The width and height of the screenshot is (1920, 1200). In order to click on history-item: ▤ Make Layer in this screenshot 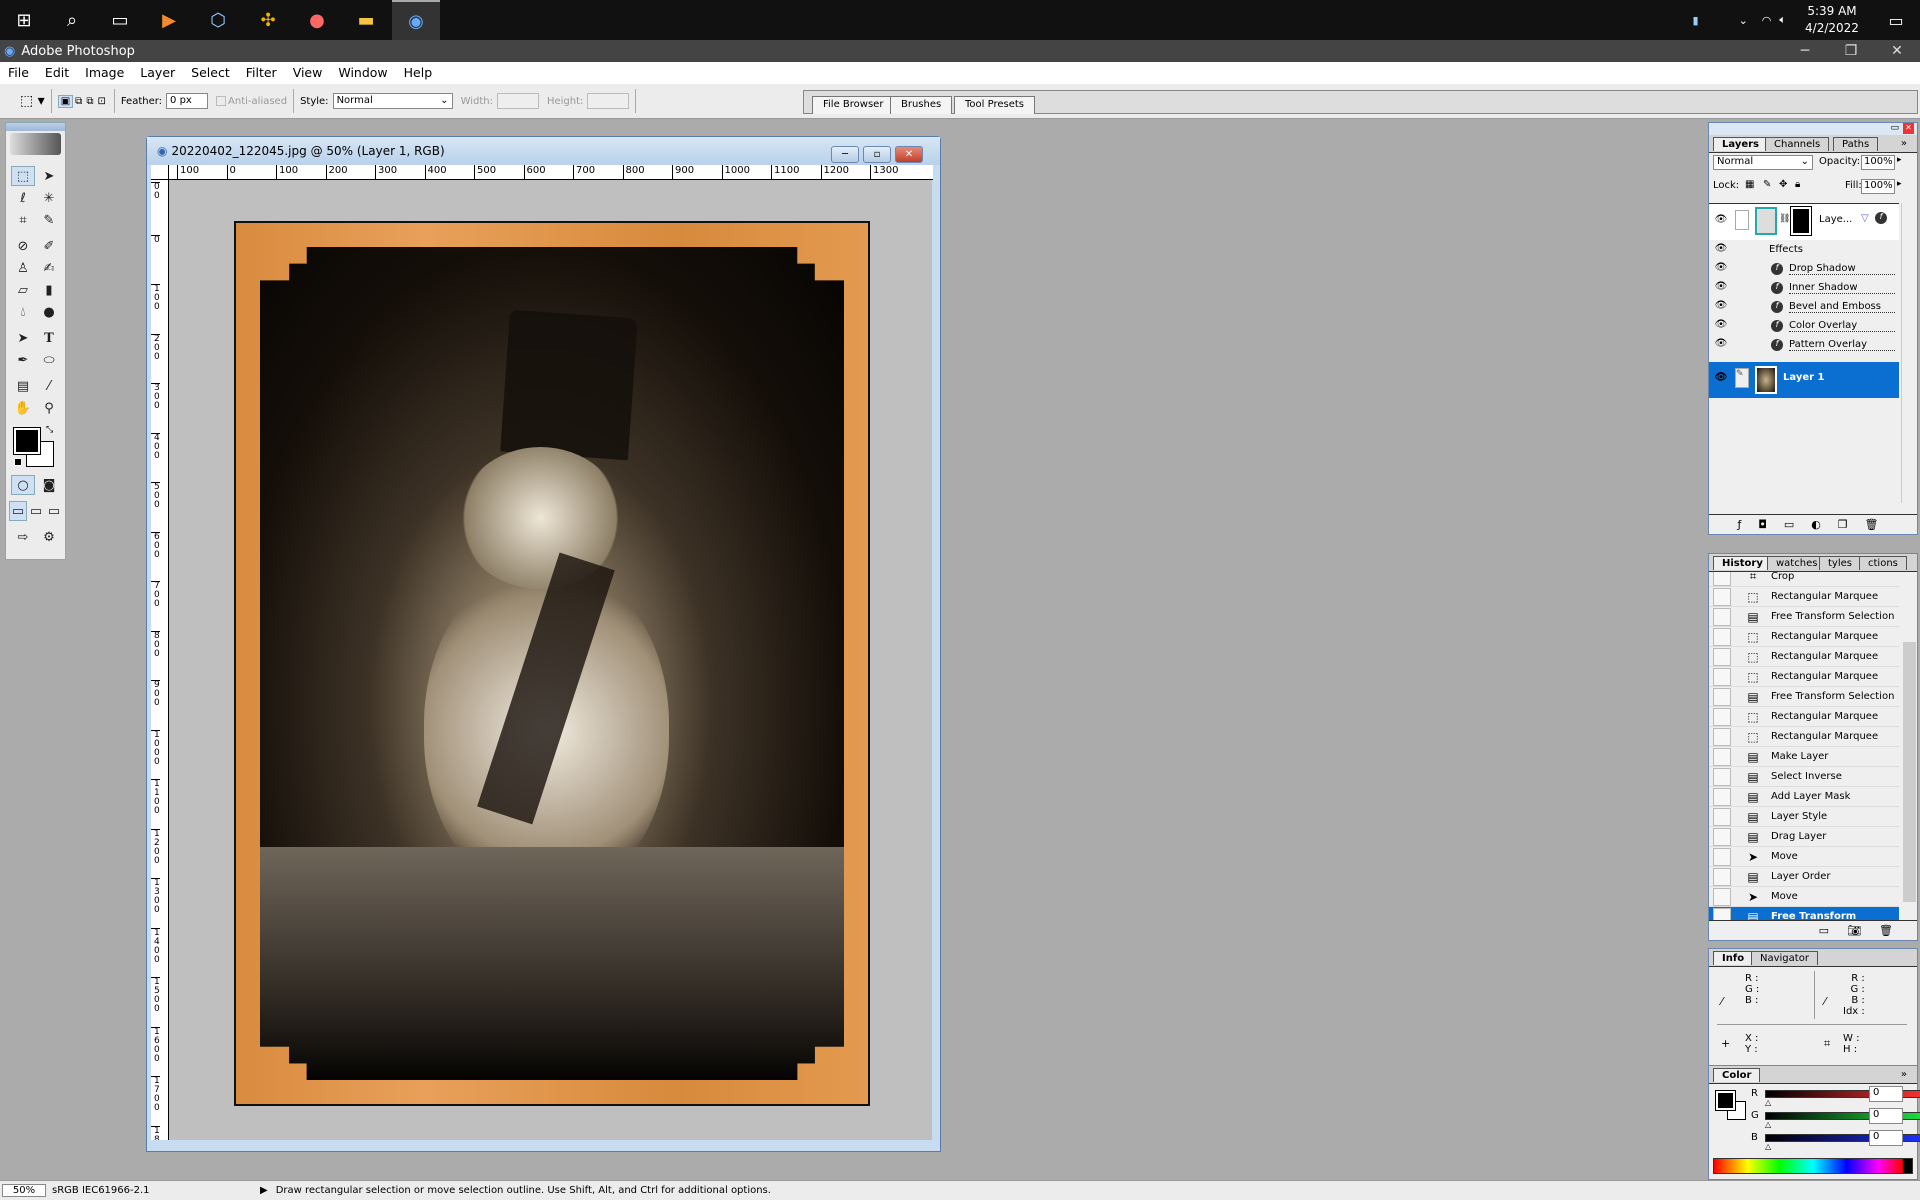, I will do `click(1804, 757)`.